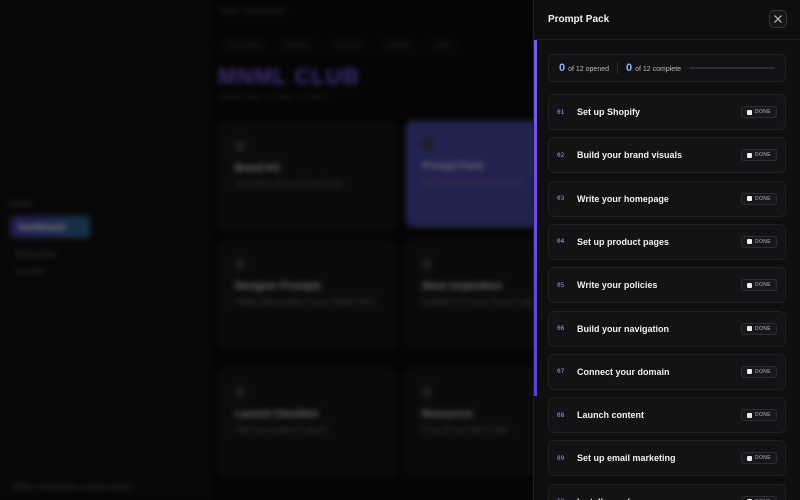 This screenshot has height=500, width=800. What do you see at coordinates (30, 271) in the screenshot?
I see `sidebar-item-account: Account` at bounding box center [30, 271].